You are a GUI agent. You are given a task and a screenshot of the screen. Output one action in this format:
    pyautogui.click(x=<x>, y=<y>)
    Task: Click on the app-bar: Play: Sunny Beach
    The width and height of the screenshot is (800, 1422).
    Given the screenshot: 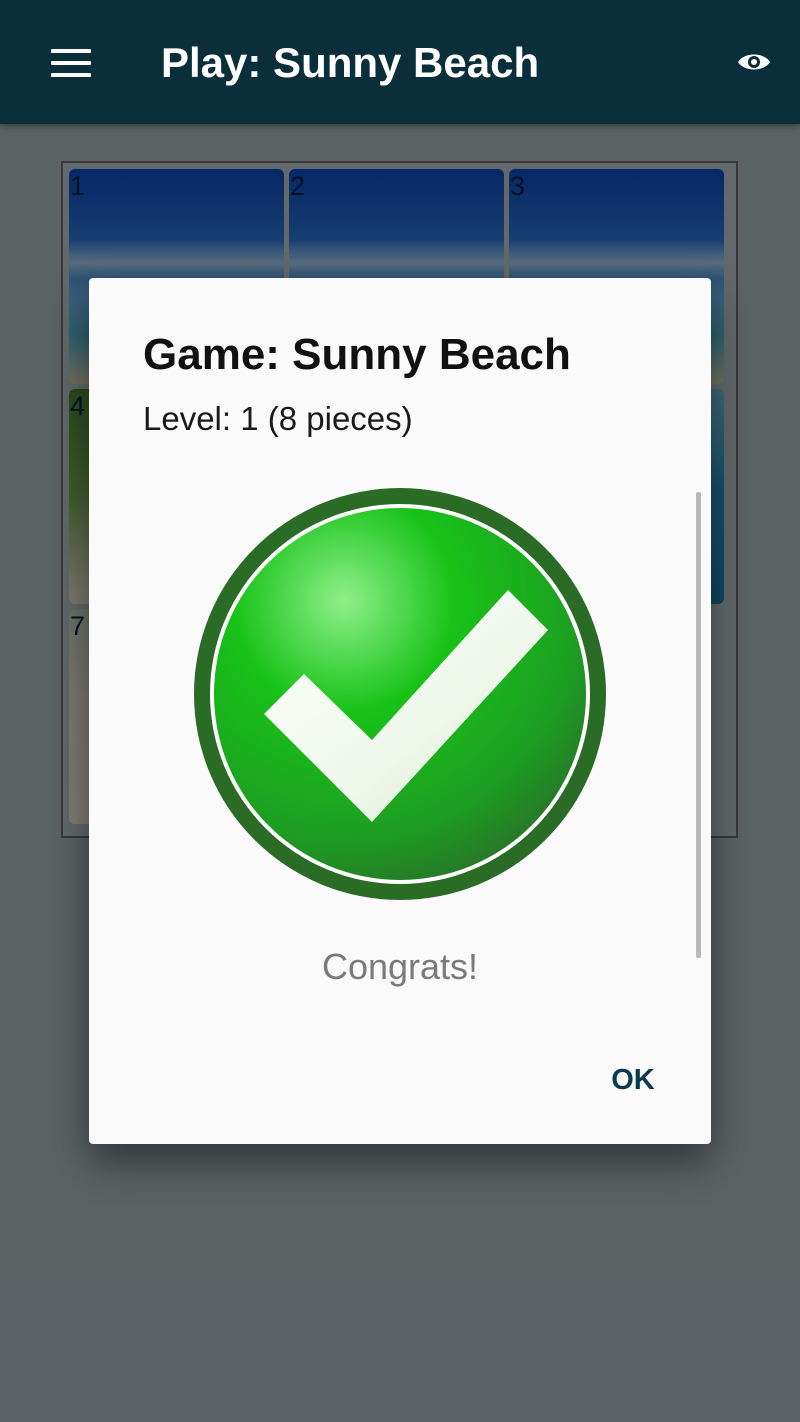 What is the action you would take?
    pyautogui.click(x=400, y=62)
    